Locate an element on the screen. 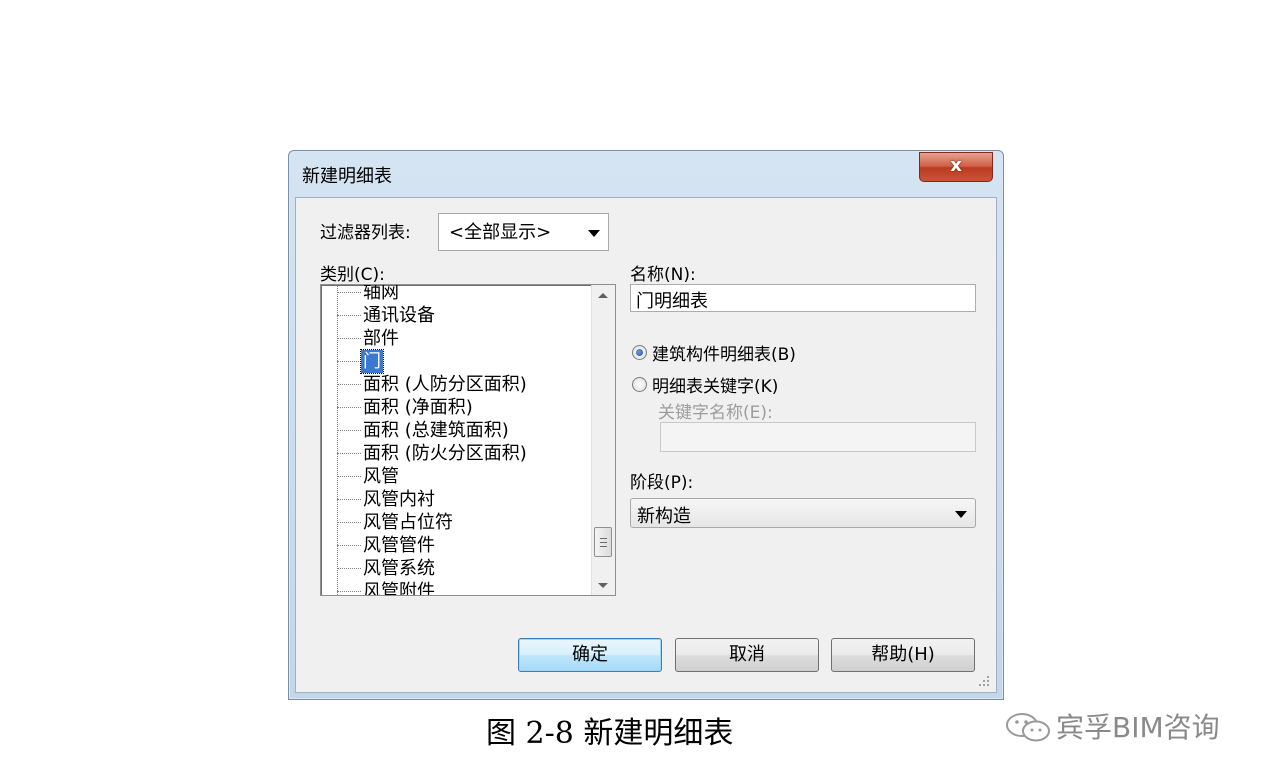 The height and width of the screenshot is (781, 1280). scroll-thumb is located at coordinates (603, 542).